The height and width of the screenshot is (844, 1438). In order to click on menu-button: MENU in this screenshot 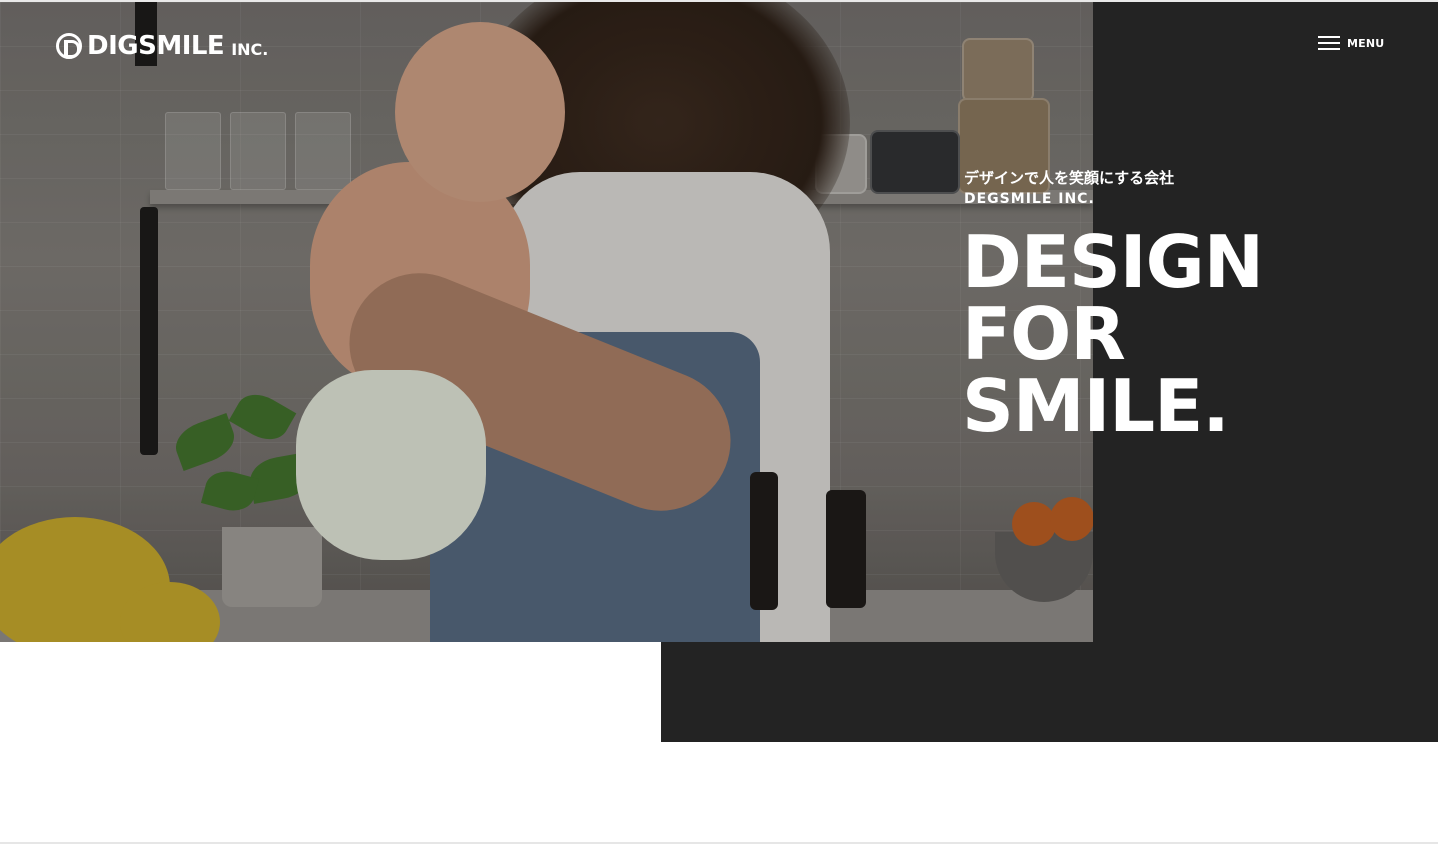, I will do `click(1351, 43)`.